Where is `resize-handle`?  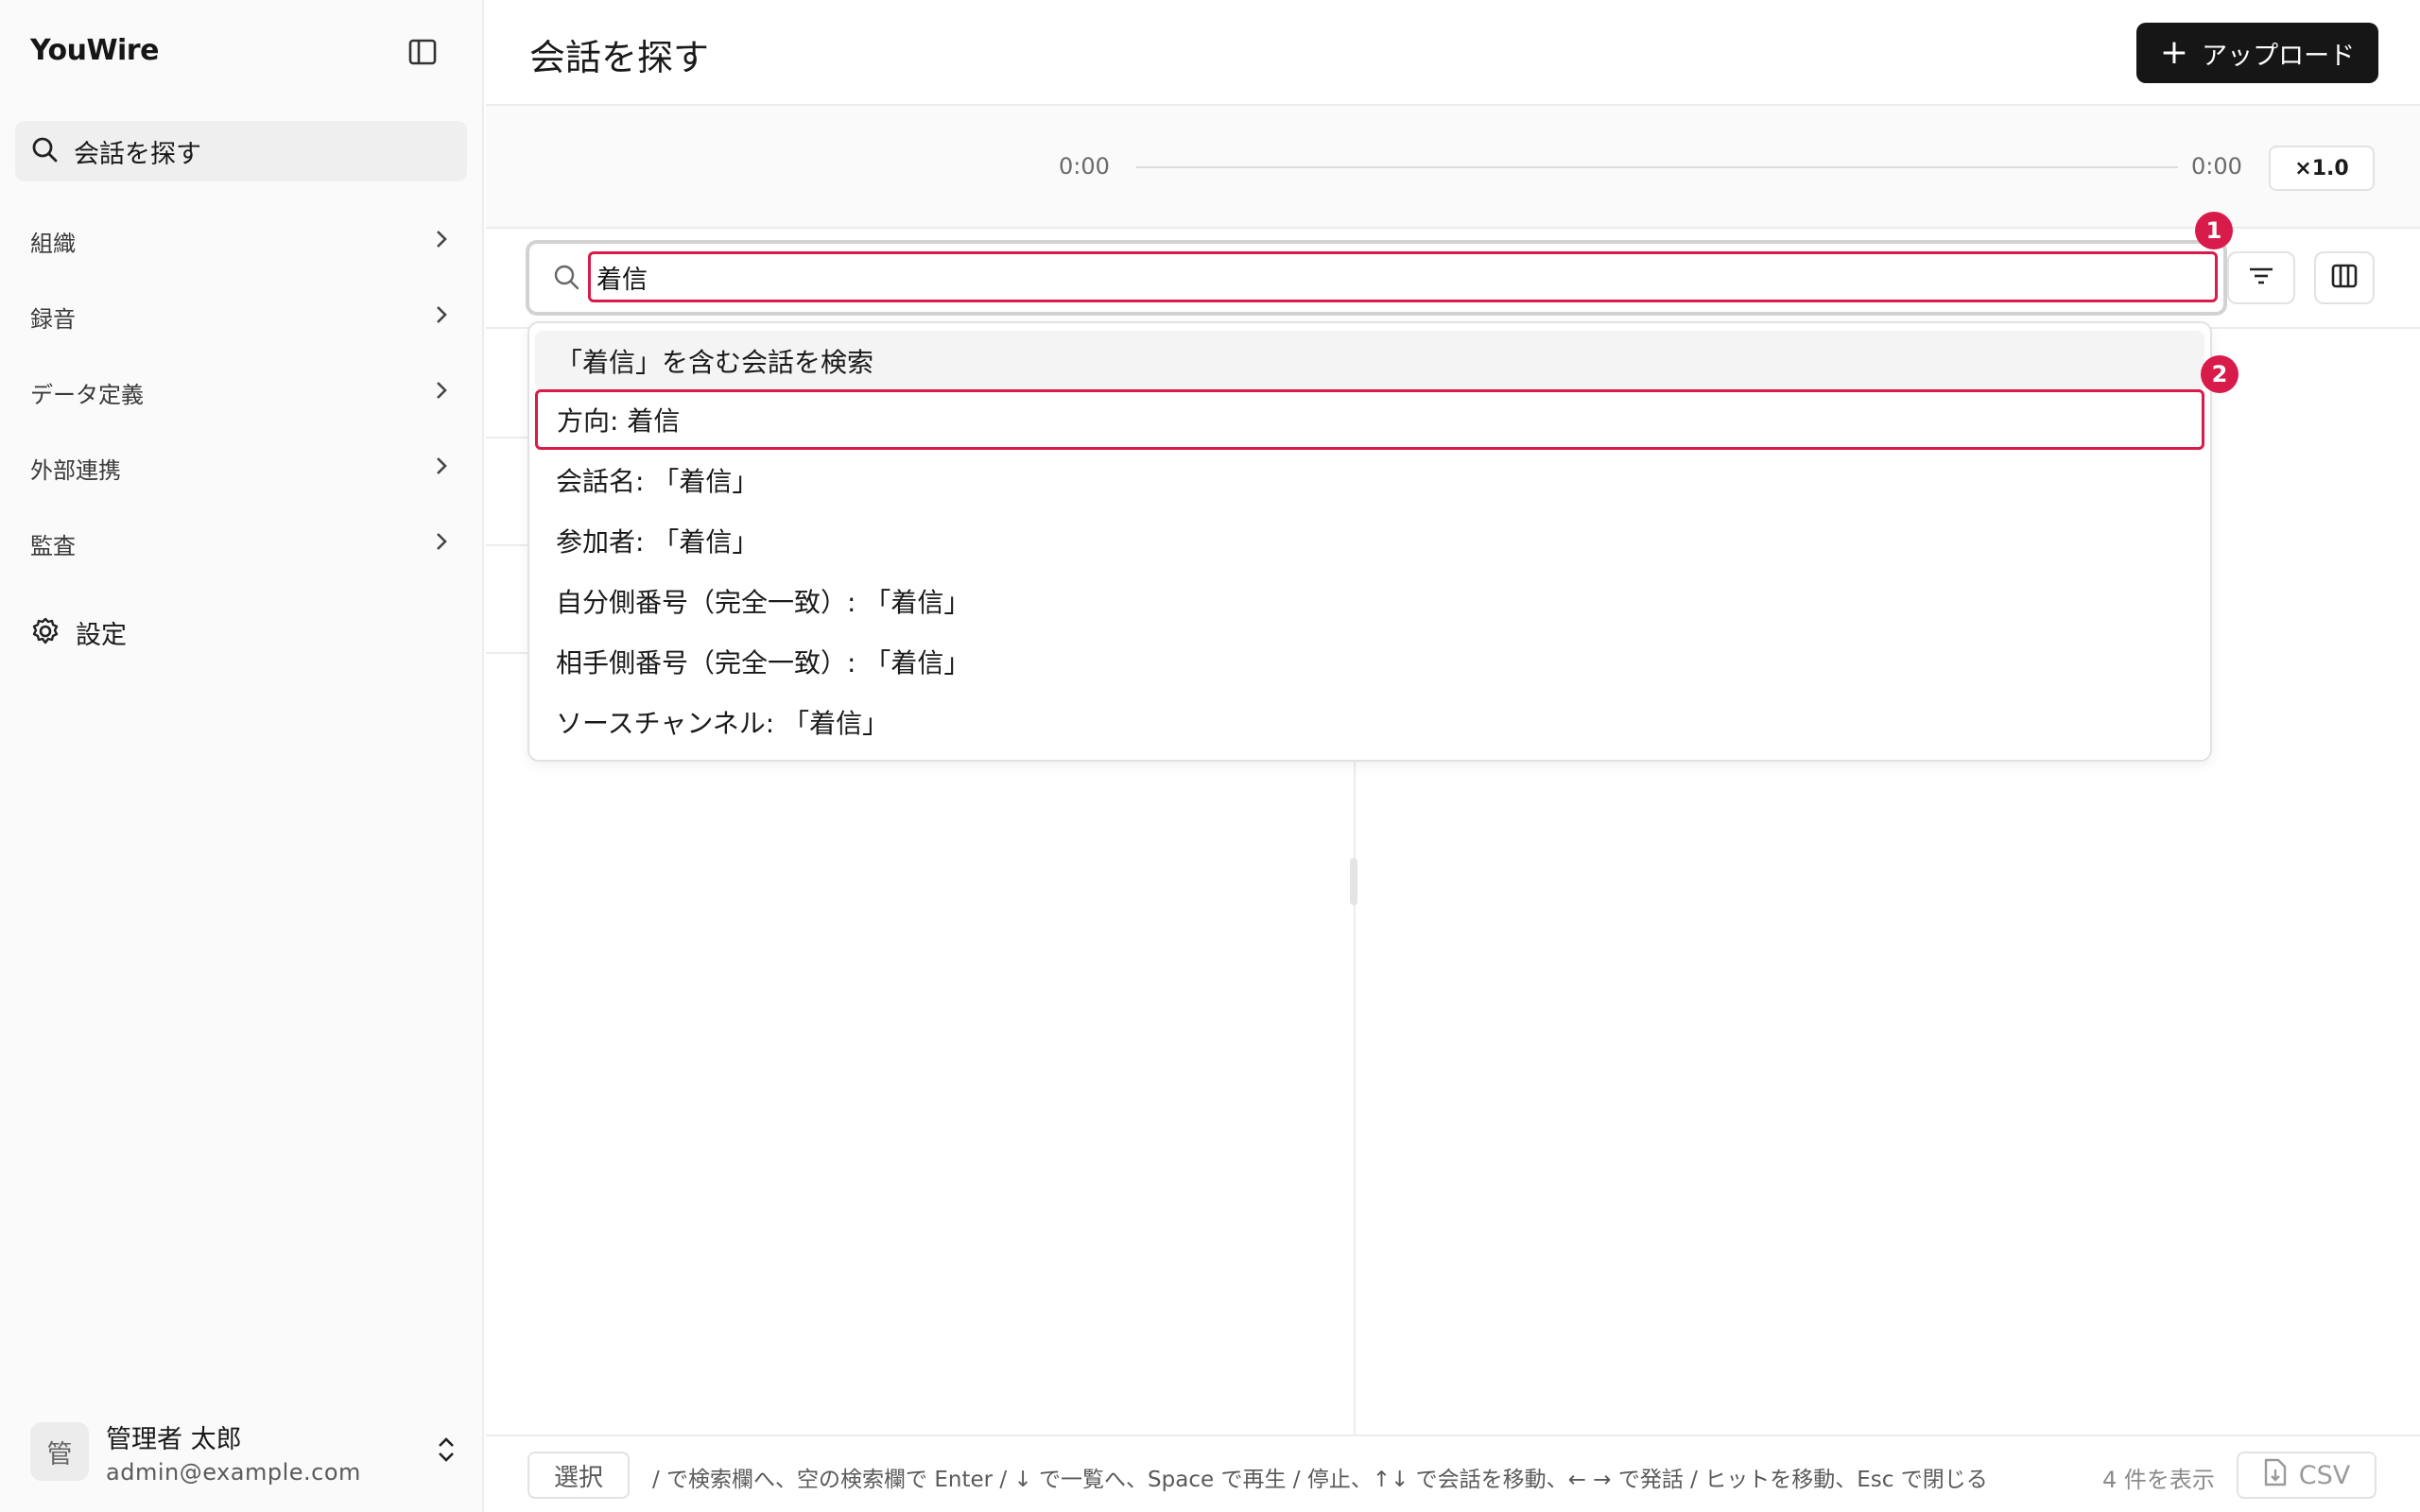 resize-handle is located at coordinates (1353, 881).